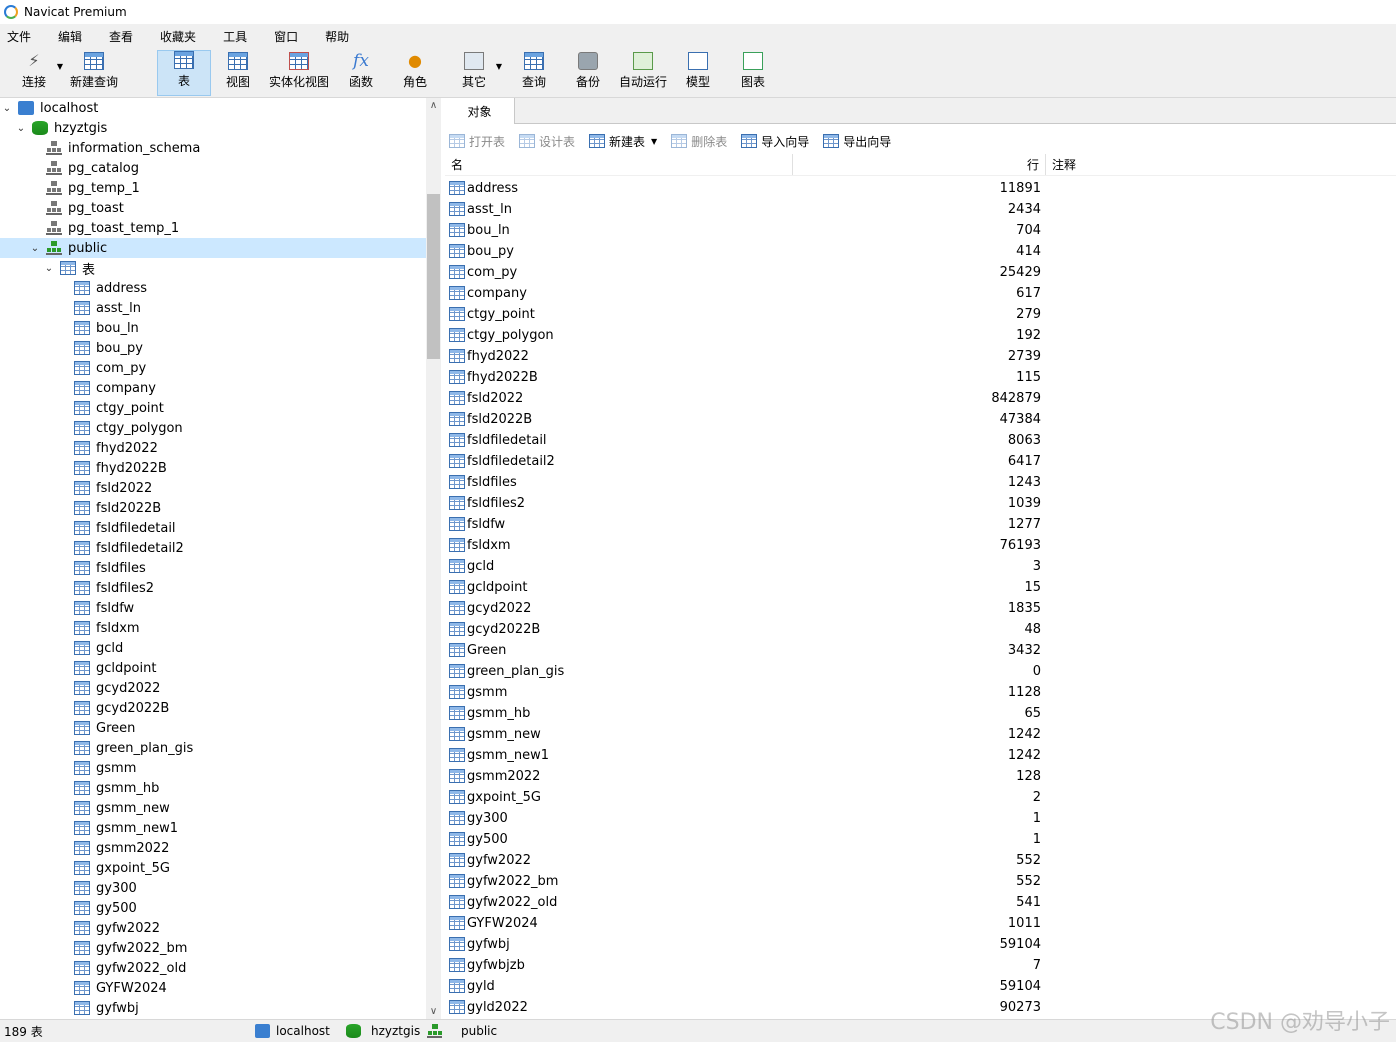 The height and width of the screenshot is (1042, 1396). Describe the element at coordinates (415, 73) in the screenshot. I see `role-button: ● 角色` at that location.